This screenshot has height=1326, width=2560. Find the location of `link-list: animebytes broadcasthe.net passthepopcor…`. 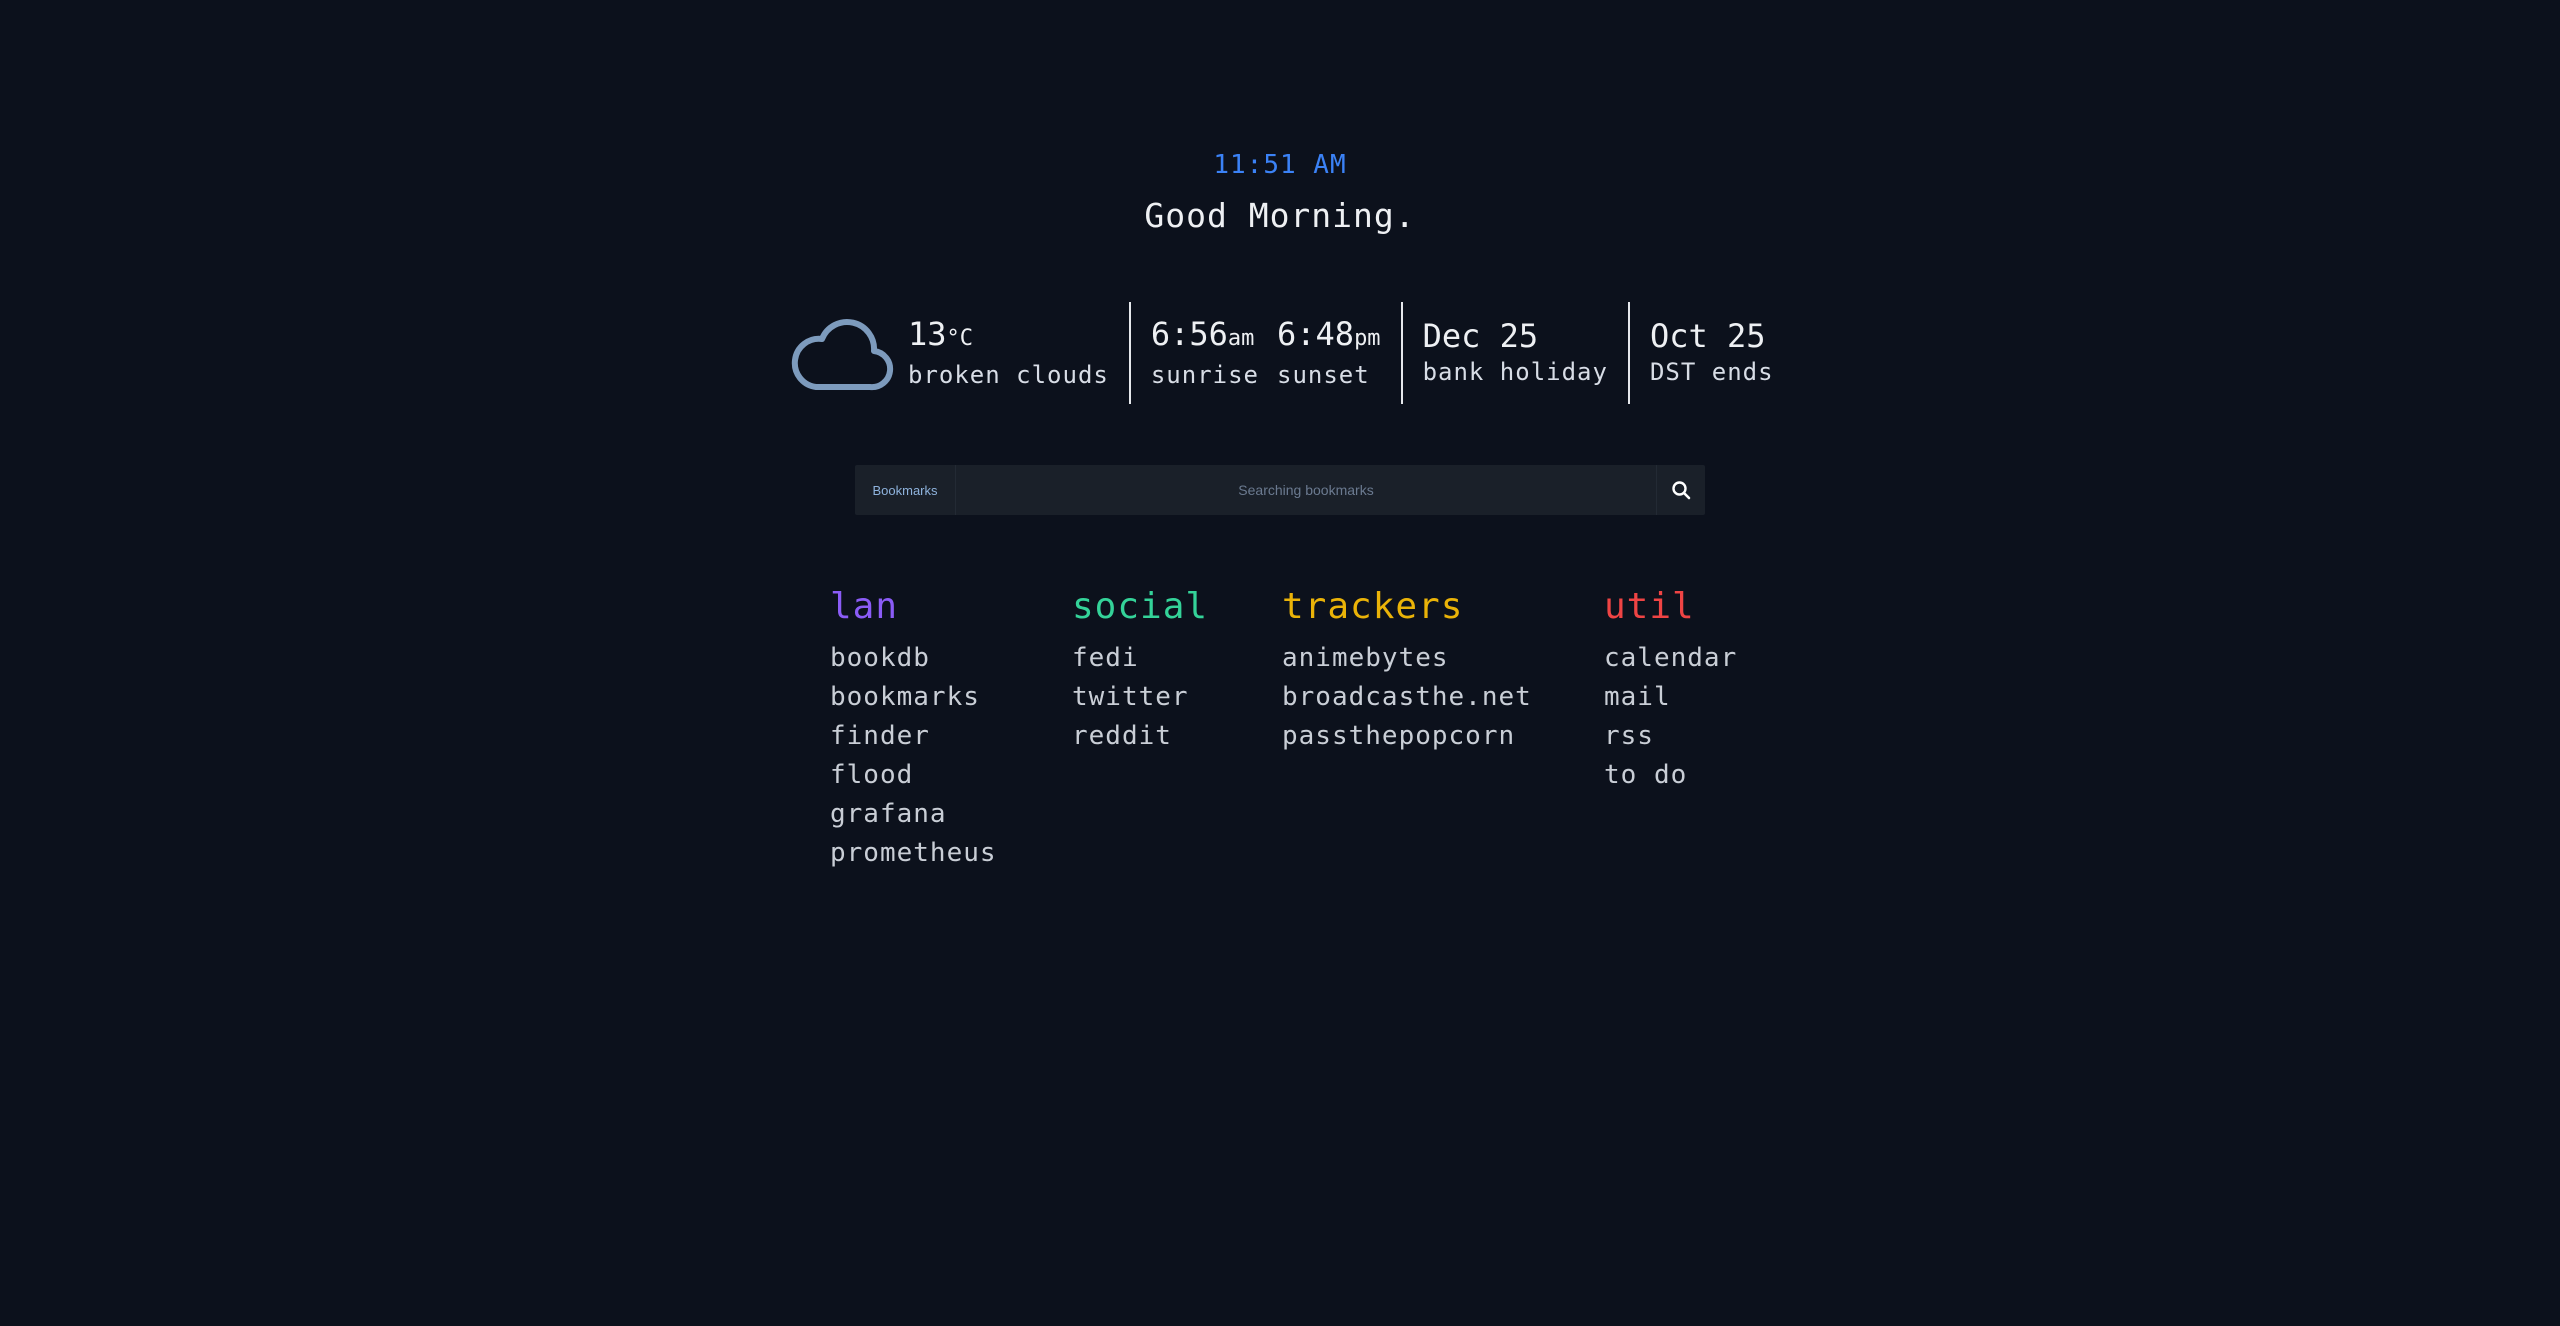

link-list: animebytes broadcasthe.net passthepopcor… is located at coordinates (1407, 697).